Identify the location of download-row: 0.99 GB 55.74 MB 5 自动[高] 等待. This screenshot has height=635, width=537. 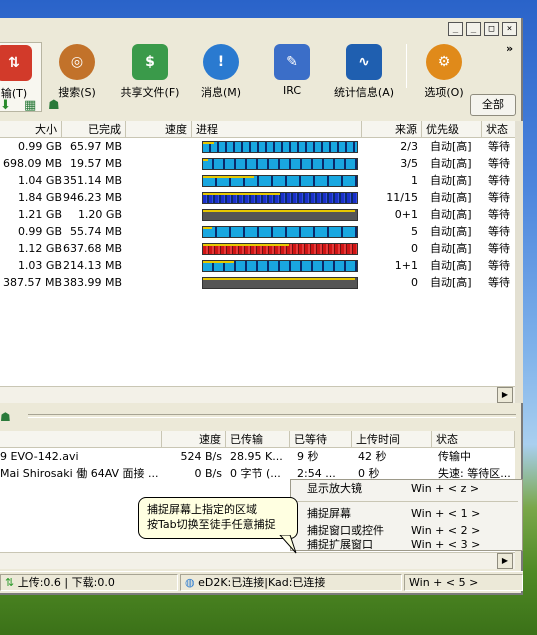
(257, 231).